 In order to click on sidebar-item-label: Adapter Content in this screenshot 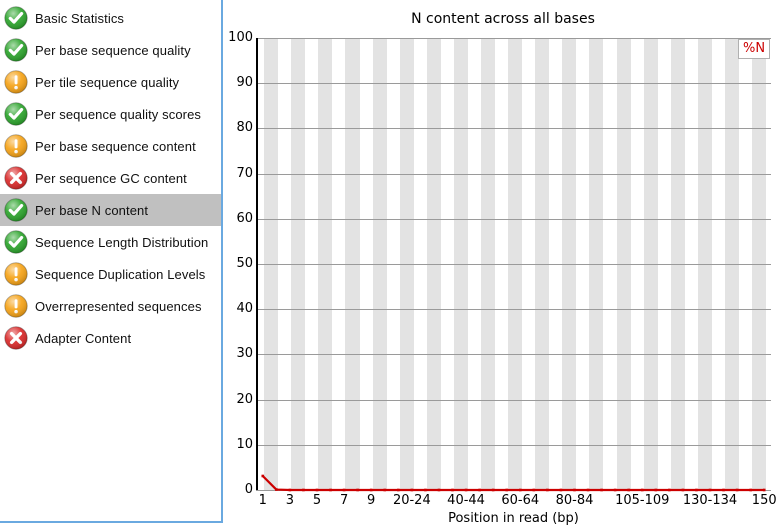, I will do `click(83, 338)`.